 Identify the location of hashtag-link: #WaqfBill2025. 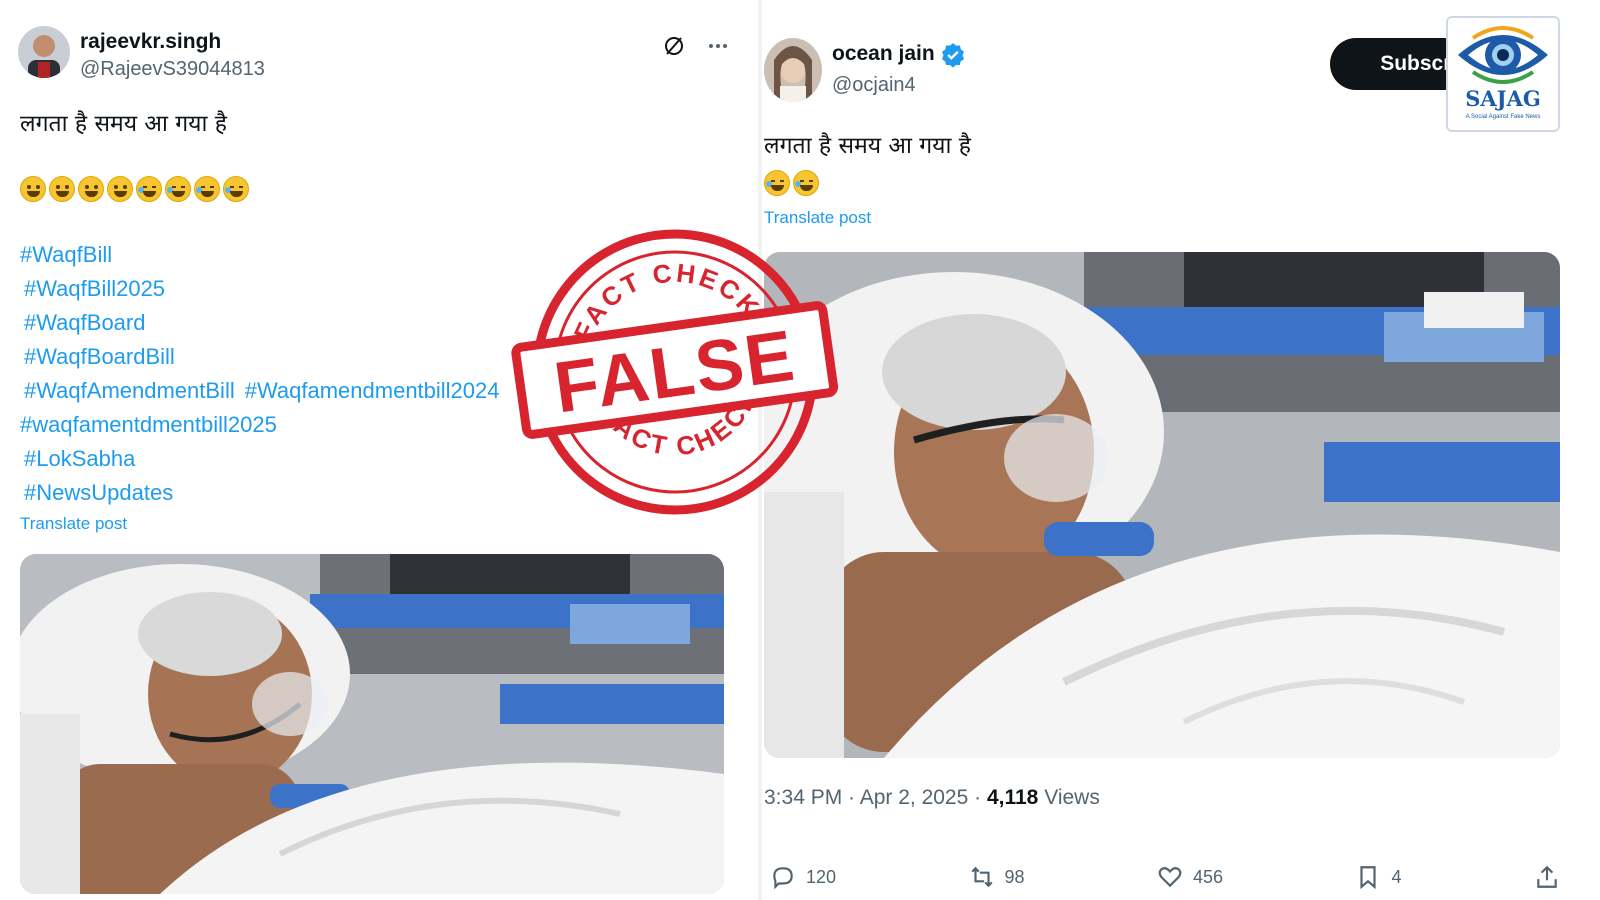
(265, 289).